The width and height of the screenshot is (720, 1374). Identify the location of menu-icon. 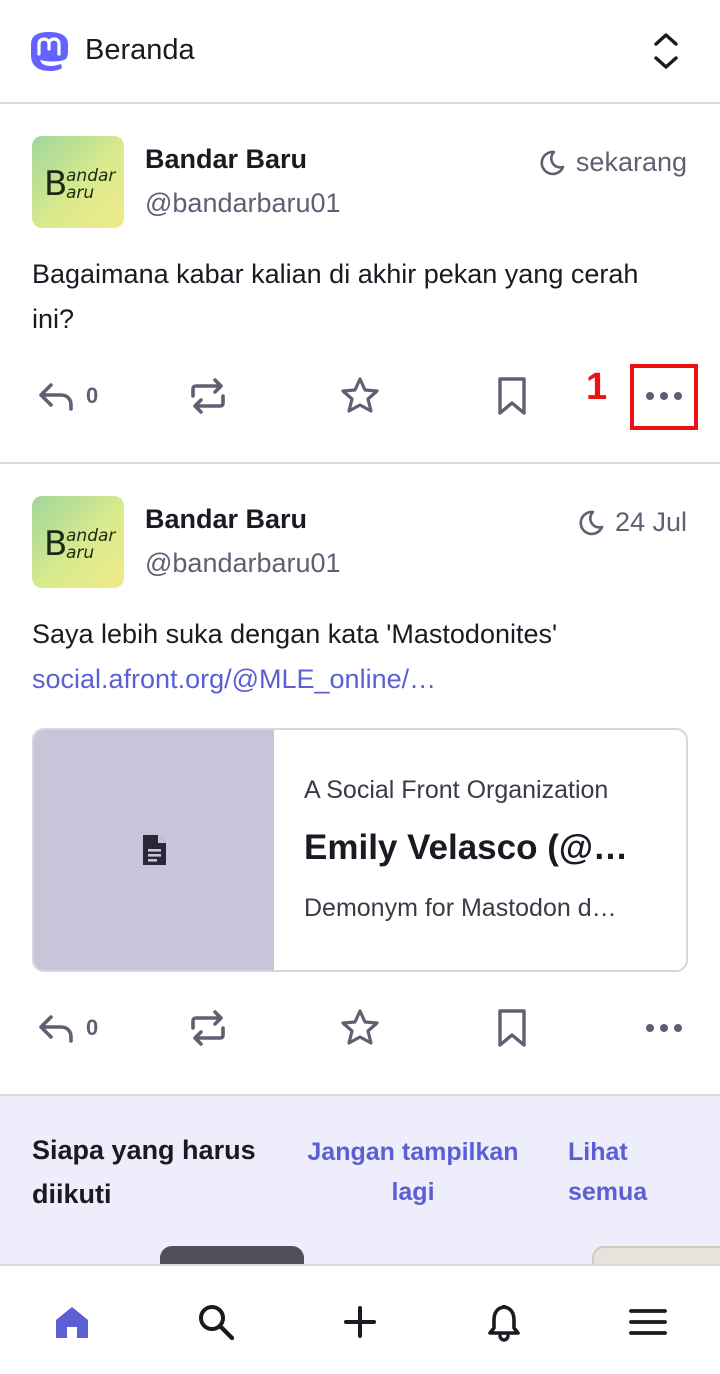
(648, 1322).